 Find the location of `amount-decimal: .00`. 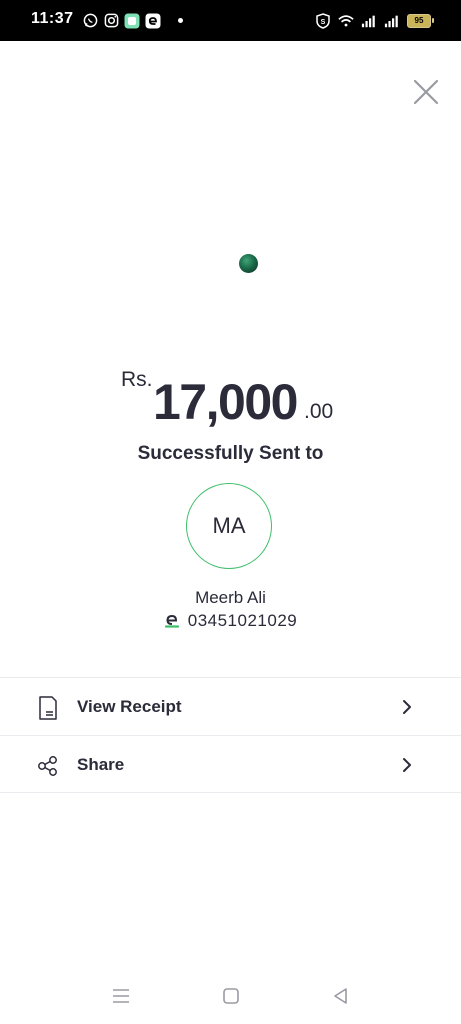

amount-decimal: .00 is located at coordinates (319, 411).